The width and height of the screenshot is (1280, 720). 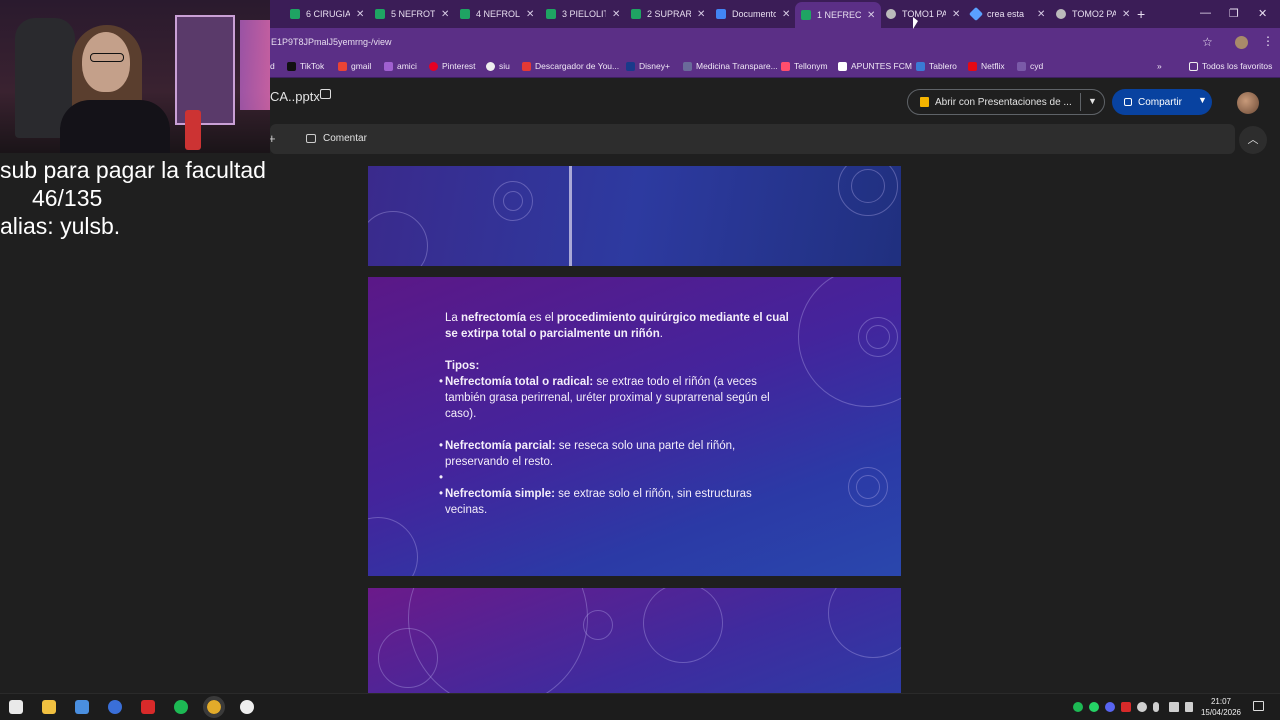 What do you see at coordinates (1141, 14) in the screenshot?
I see `new-tab-button: +` at bounding box center [1141, 14].